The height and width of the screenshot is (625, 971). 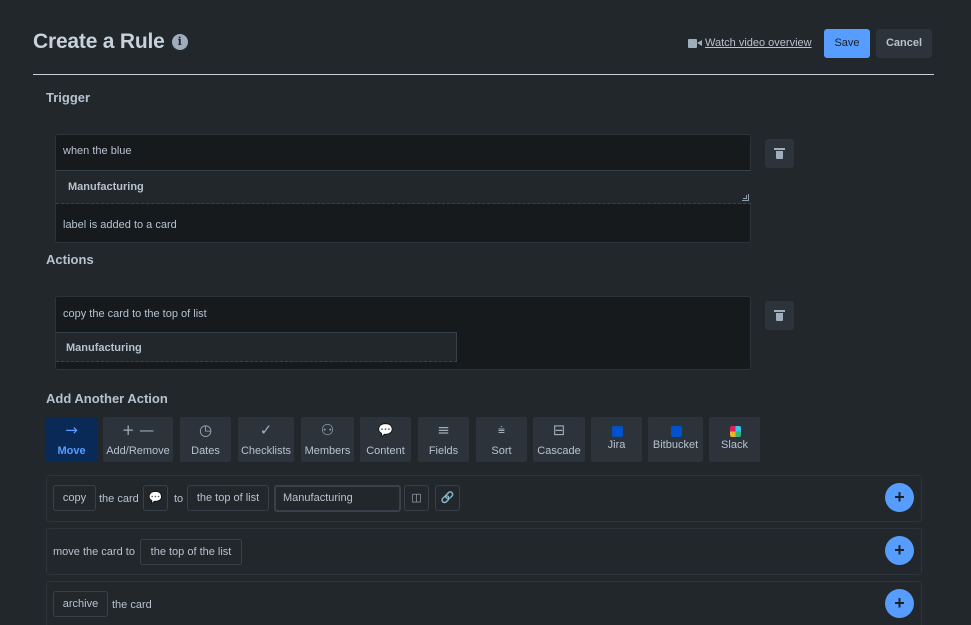 I want to click on position-select: the top of the list, so click(x=191, y=552).